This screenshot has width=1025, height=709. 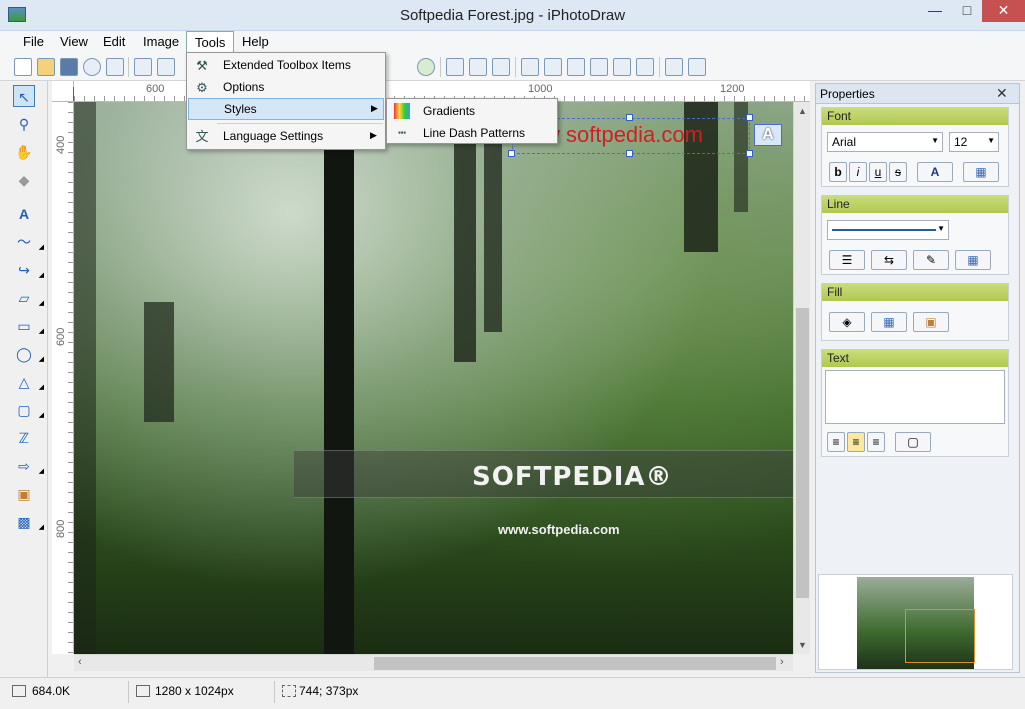 I want to click on ruler-corner, so click(x=63, y=91).